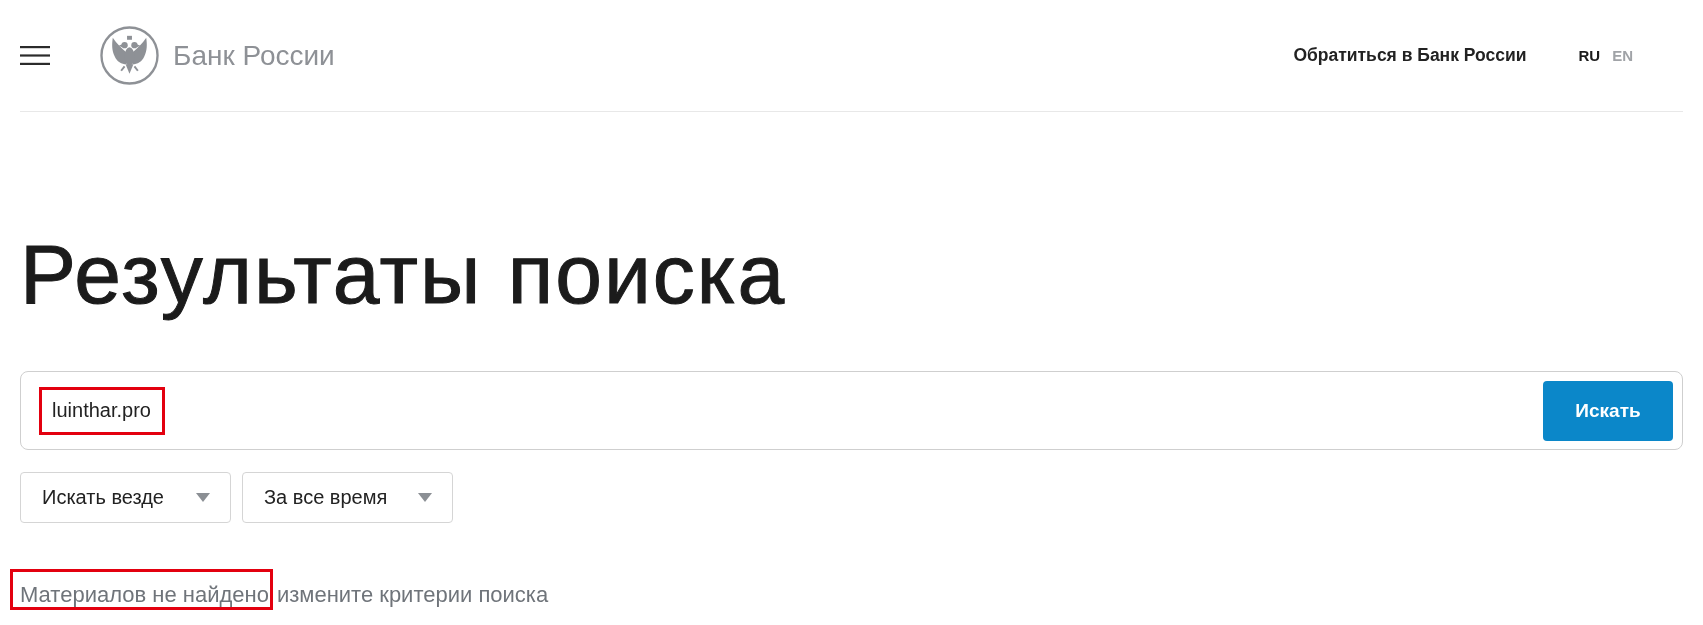 Image resolution: width=1703 pixels, height=625 pixels. I want to click on eagle-emblem-icon, so click(129, 55).